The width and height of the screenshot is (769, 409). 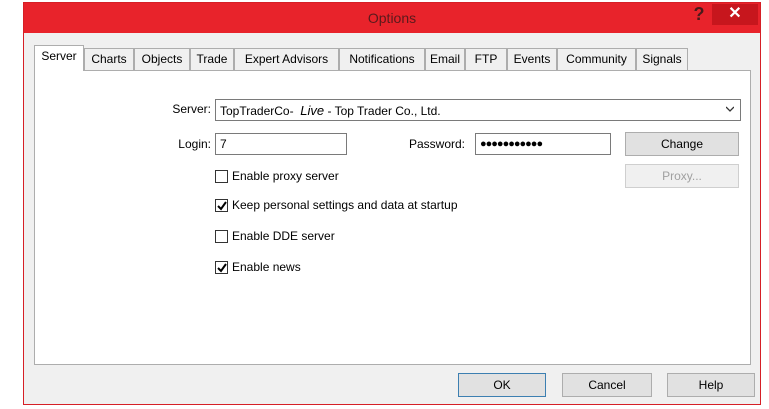 I want to click on tab-community: Community, so click(x=596, y=59).